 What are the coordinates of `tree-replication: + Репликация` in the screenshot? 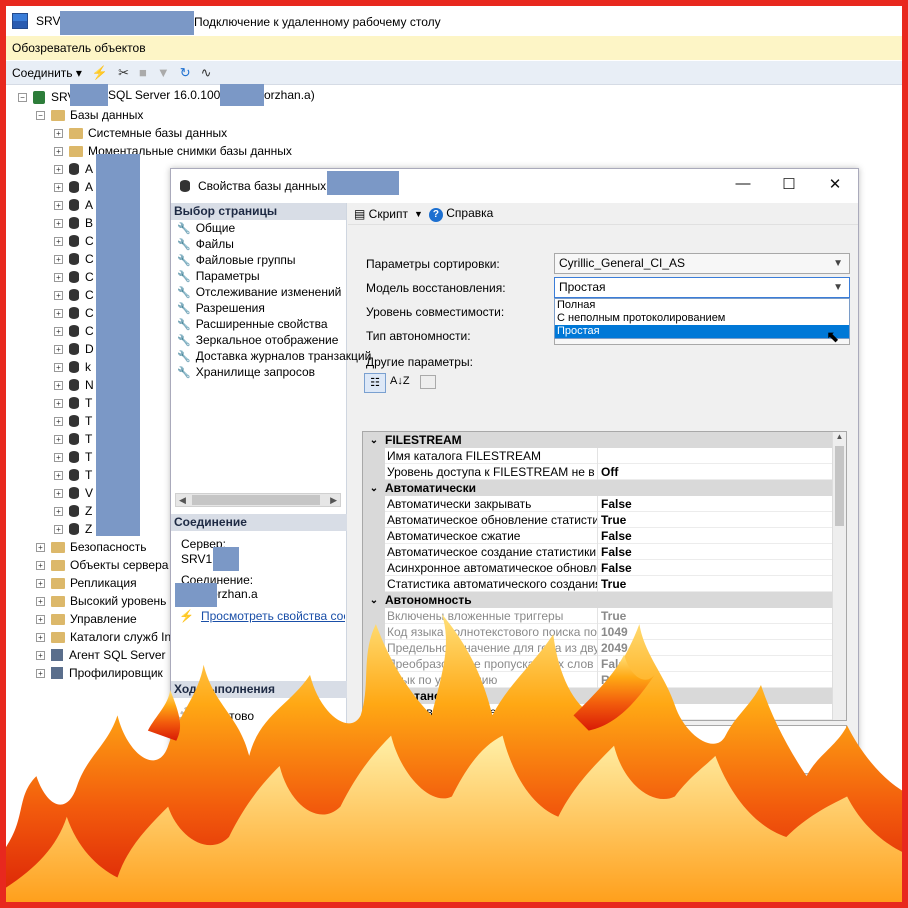 It's located at (86, 583).